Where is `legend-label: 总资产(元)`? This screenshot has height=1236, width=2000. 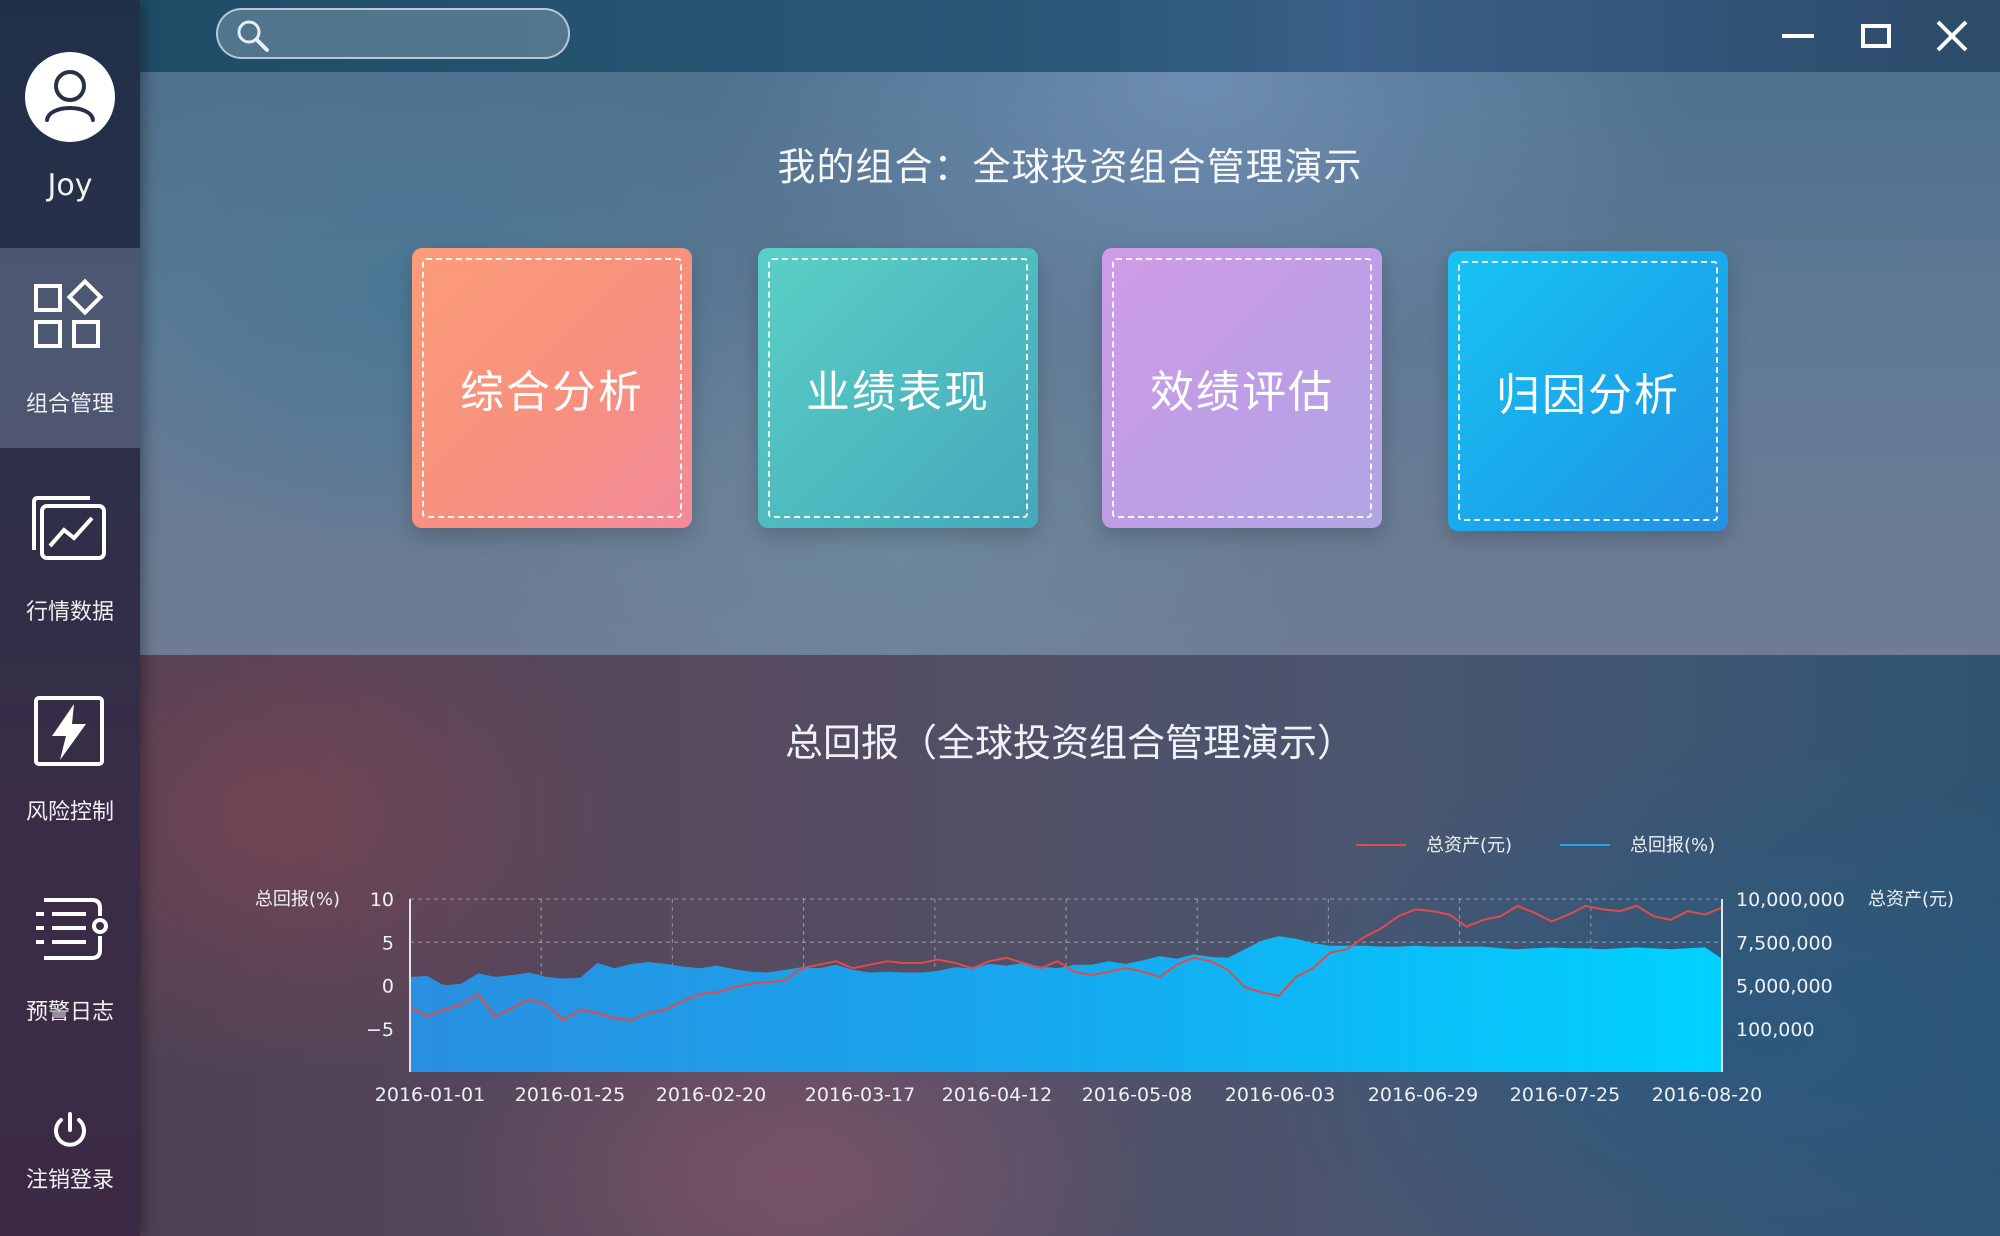
legend-label: 总资产(元) is located at coordinates (1469, 845).